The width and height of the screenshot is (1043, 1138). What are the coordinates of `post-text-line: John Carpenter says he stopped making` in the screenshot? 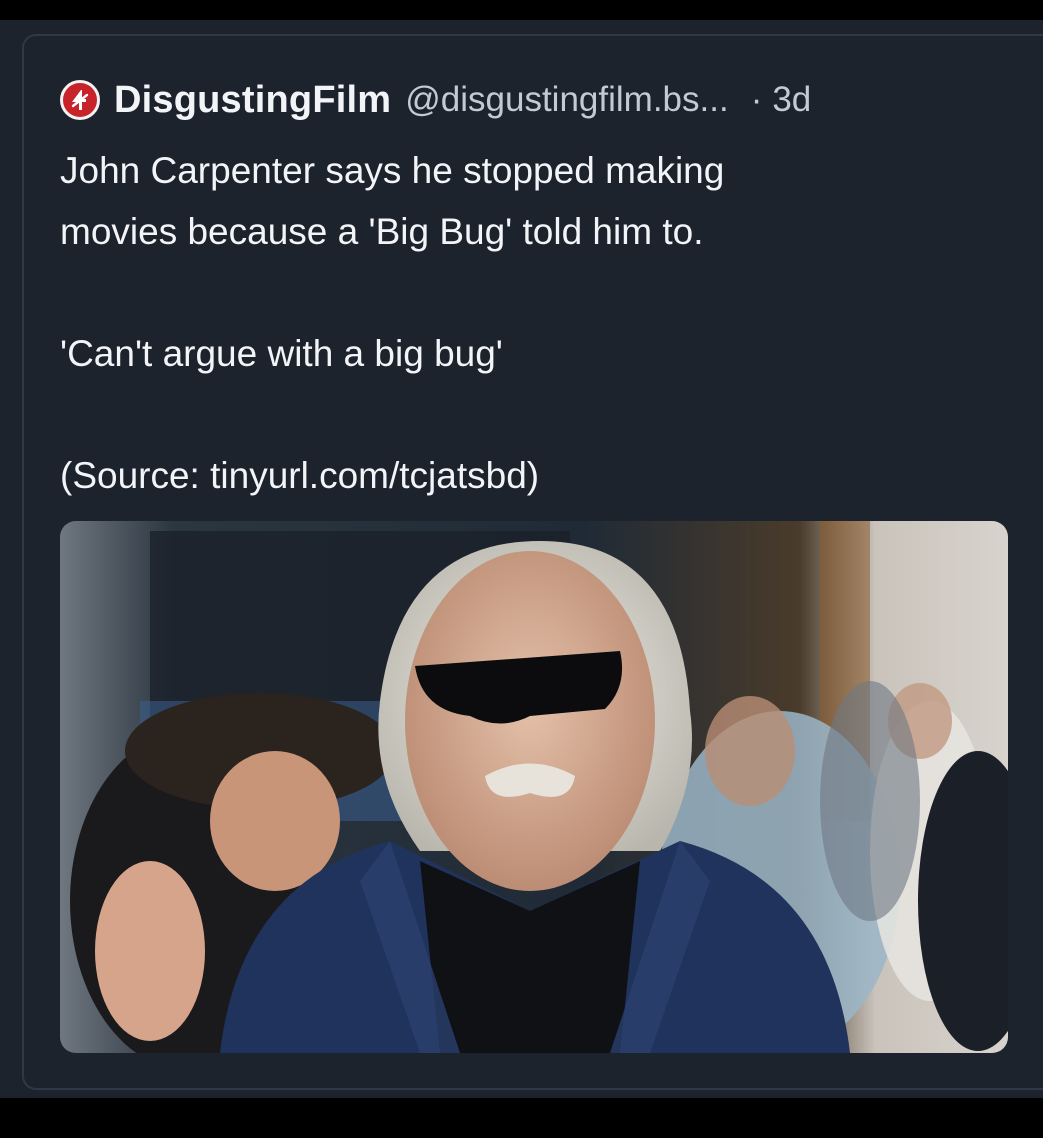 It's located at (392, 170).